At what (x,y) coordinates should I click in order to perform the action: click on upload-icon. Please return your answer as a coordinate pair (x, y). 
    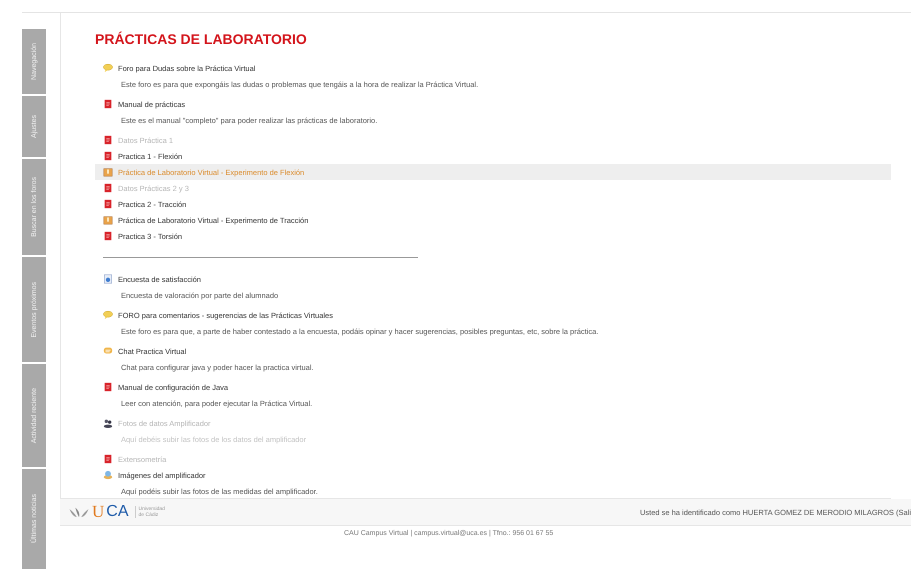
    Looking at the image, I should click on (108, 475).